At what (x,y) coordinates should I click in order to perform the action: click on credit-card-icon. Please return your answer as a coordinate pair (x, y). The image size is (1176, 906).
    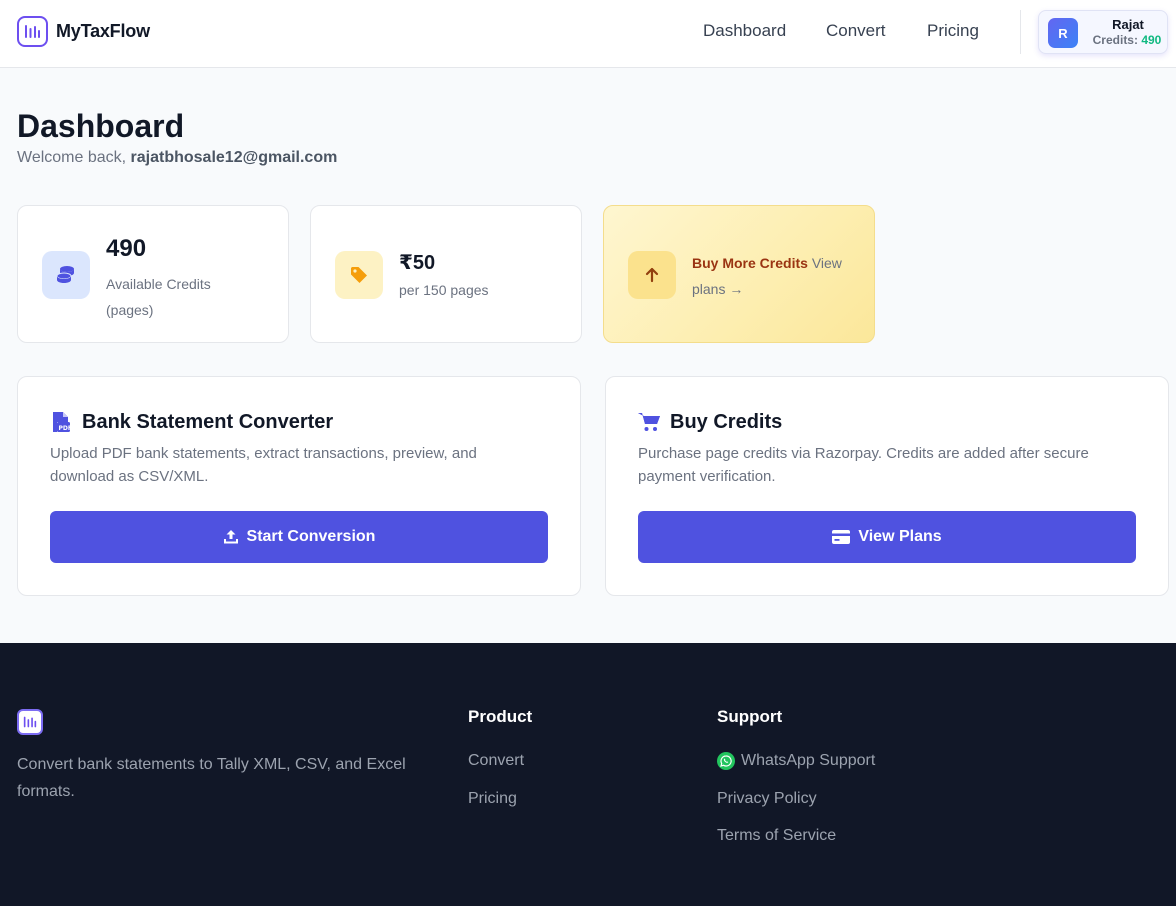
    Looking at the image, I should click on (841, 537).